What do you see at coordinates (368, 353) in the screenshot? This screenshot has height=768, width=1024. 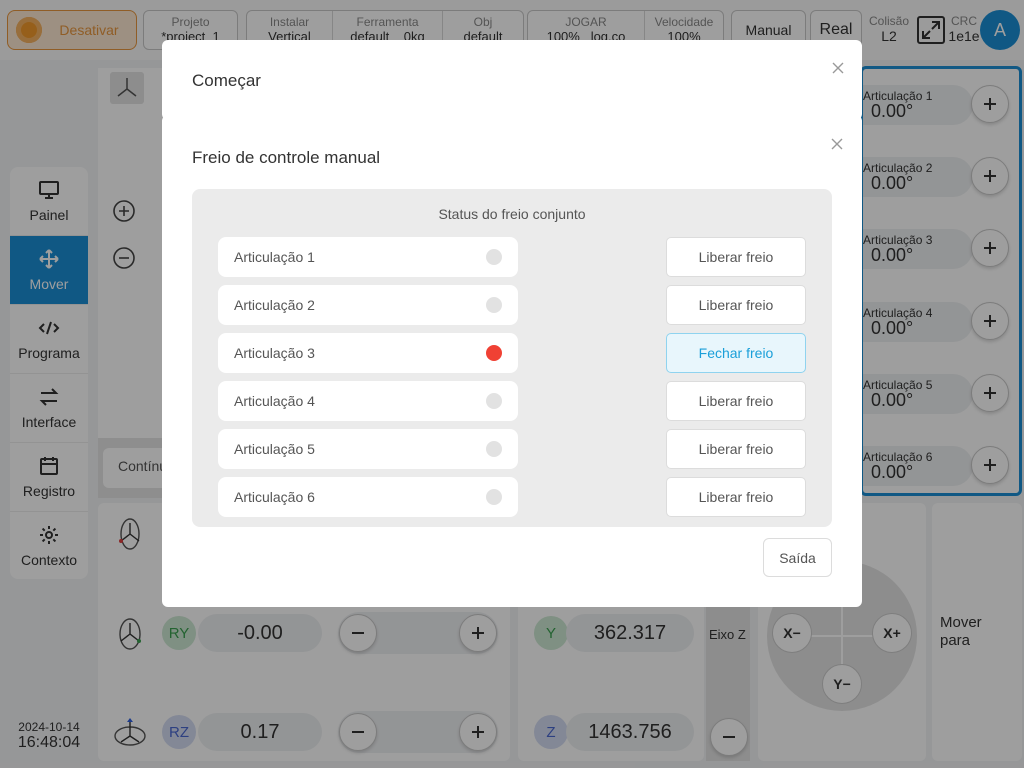 I see `joint-brake-row: Articulação 3` at bounding box center [368, 353].